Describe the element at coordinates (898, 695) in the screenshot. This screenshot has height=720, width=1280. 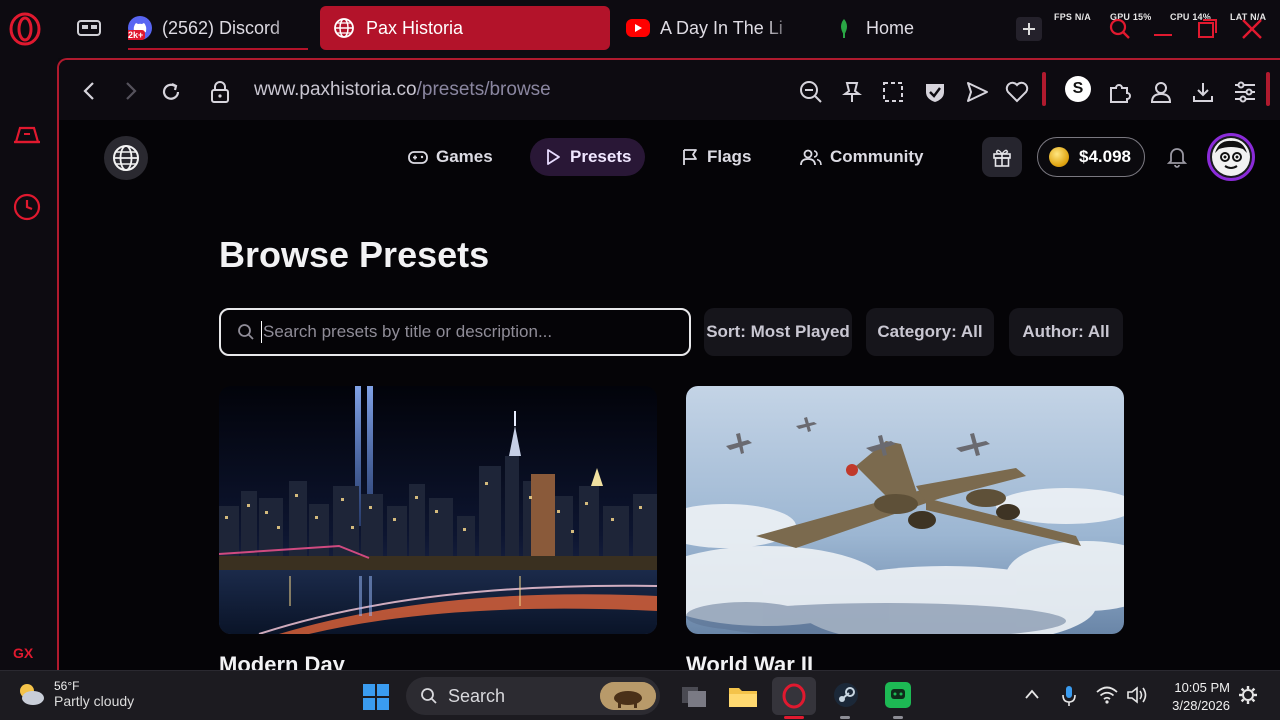
I see `app-green-icon` at that location.